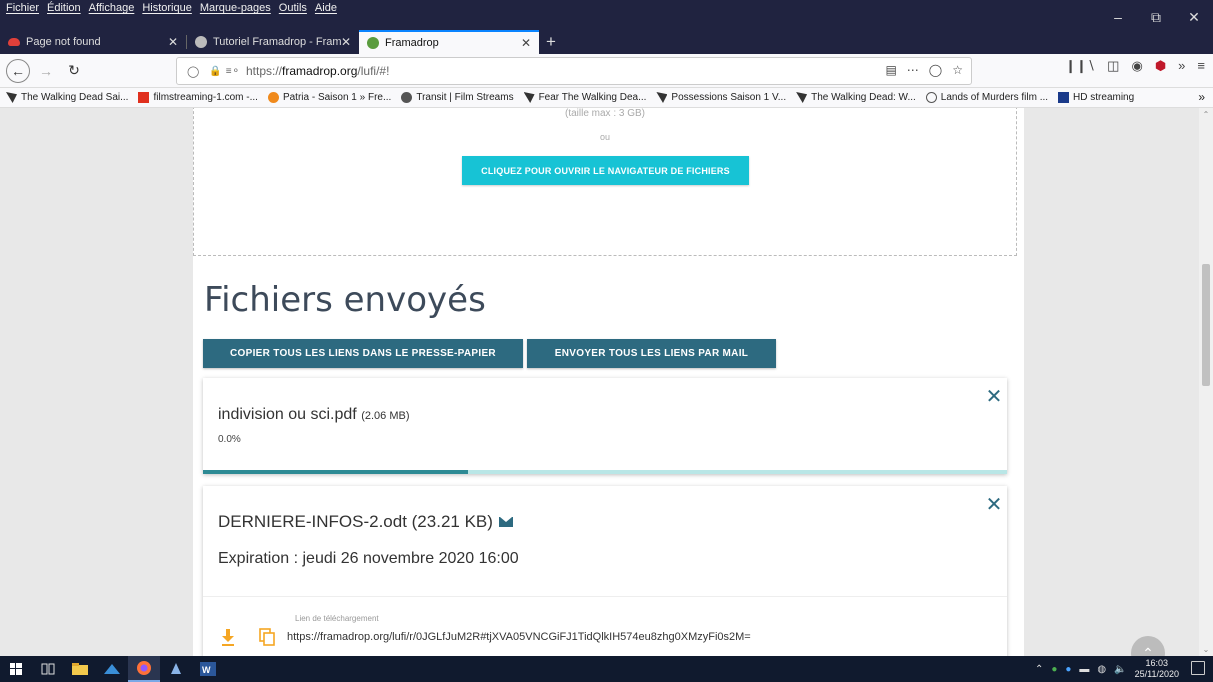  I want to click on notifications-icon, so click(1198, 668).